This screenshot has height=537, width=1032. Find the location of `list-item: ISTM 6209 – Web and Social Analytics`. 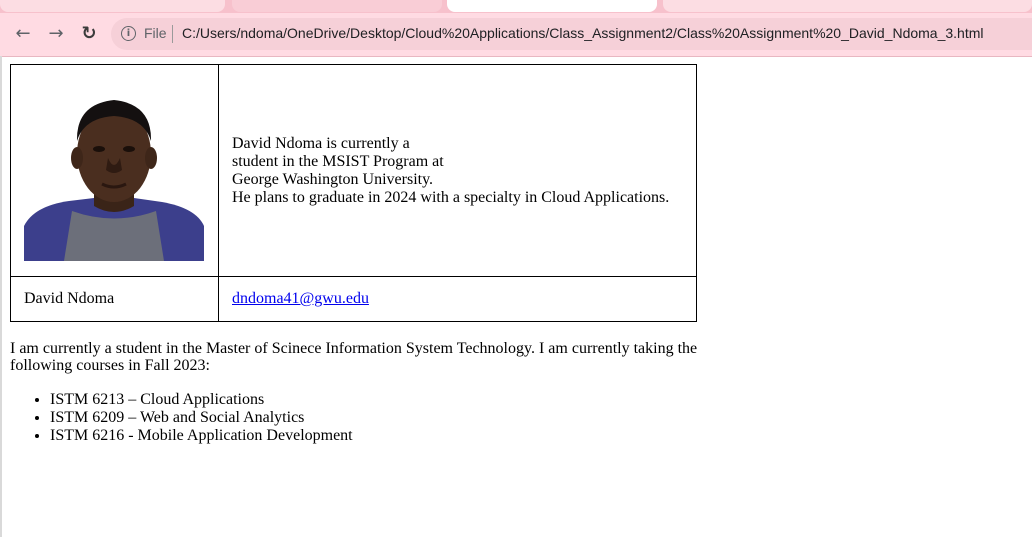

list-item: ISTM 6209 – Web and Social Analytics is located at coordinates (380, 418).